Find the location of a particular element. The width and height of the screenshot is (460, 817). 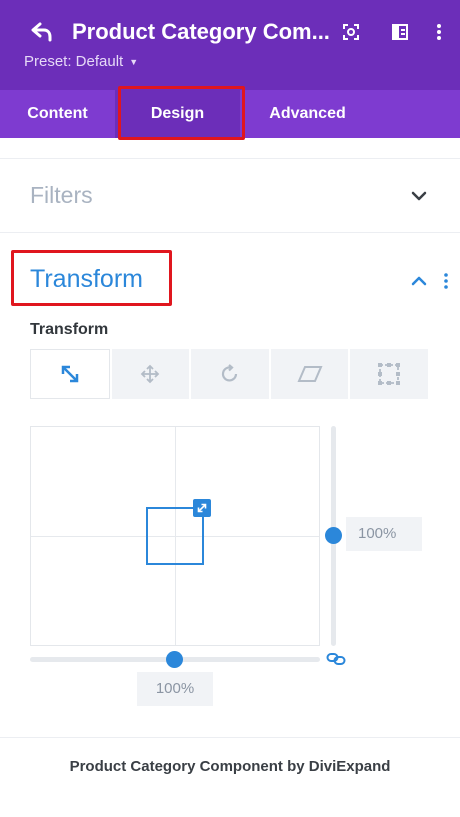

chevron-up-icon is located at coordinates (419, 281).